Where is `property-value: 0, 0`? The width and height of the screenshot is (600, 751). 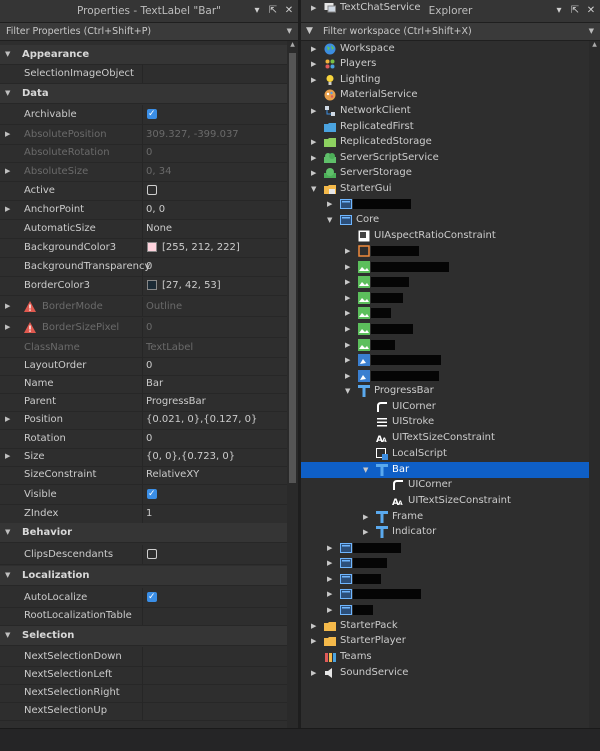
property-value: 0, 0 is located at coordinates (155, 209).